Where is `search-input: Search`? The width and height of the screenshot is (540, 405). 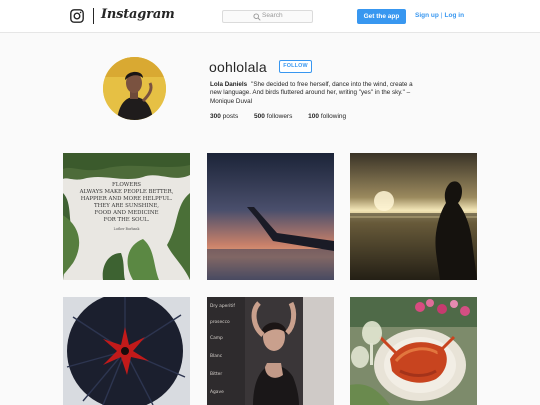
search-input: Search is located at coordinates (267, 16).